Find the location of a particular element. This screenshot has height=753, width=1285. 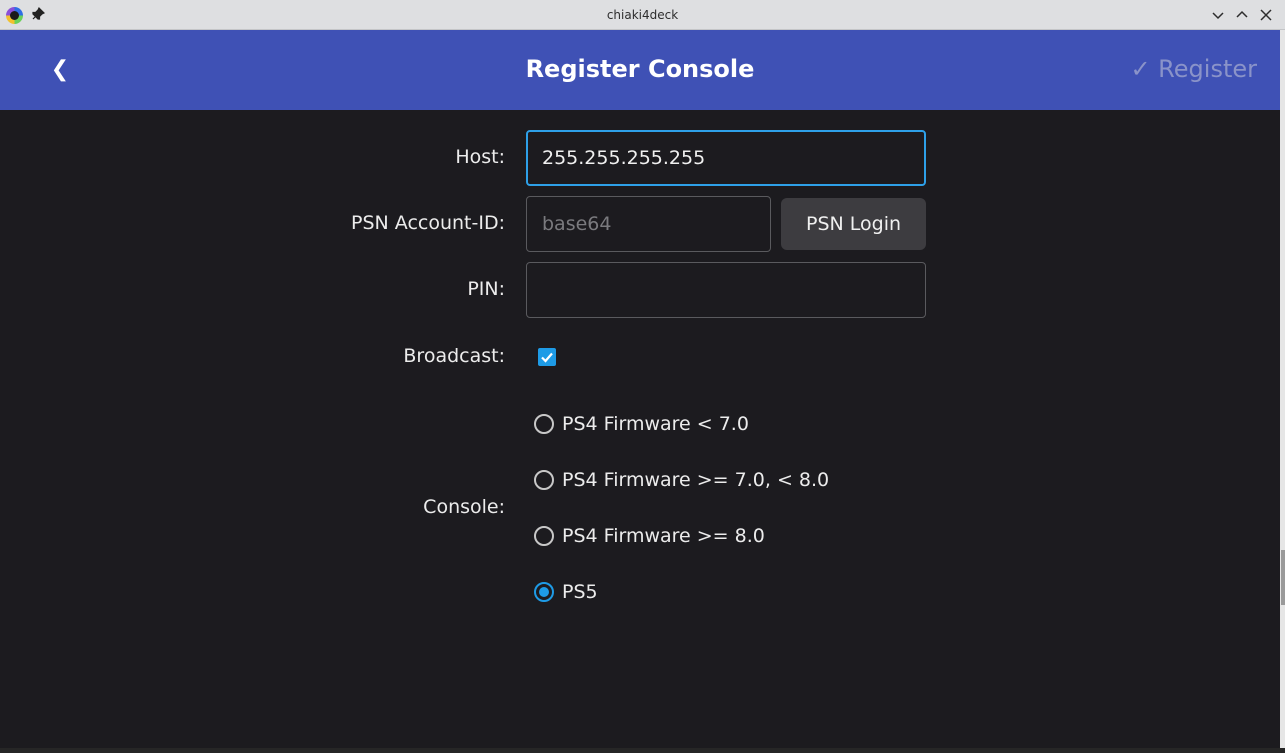

console-label: Console: is located at coordinates (464, 507).